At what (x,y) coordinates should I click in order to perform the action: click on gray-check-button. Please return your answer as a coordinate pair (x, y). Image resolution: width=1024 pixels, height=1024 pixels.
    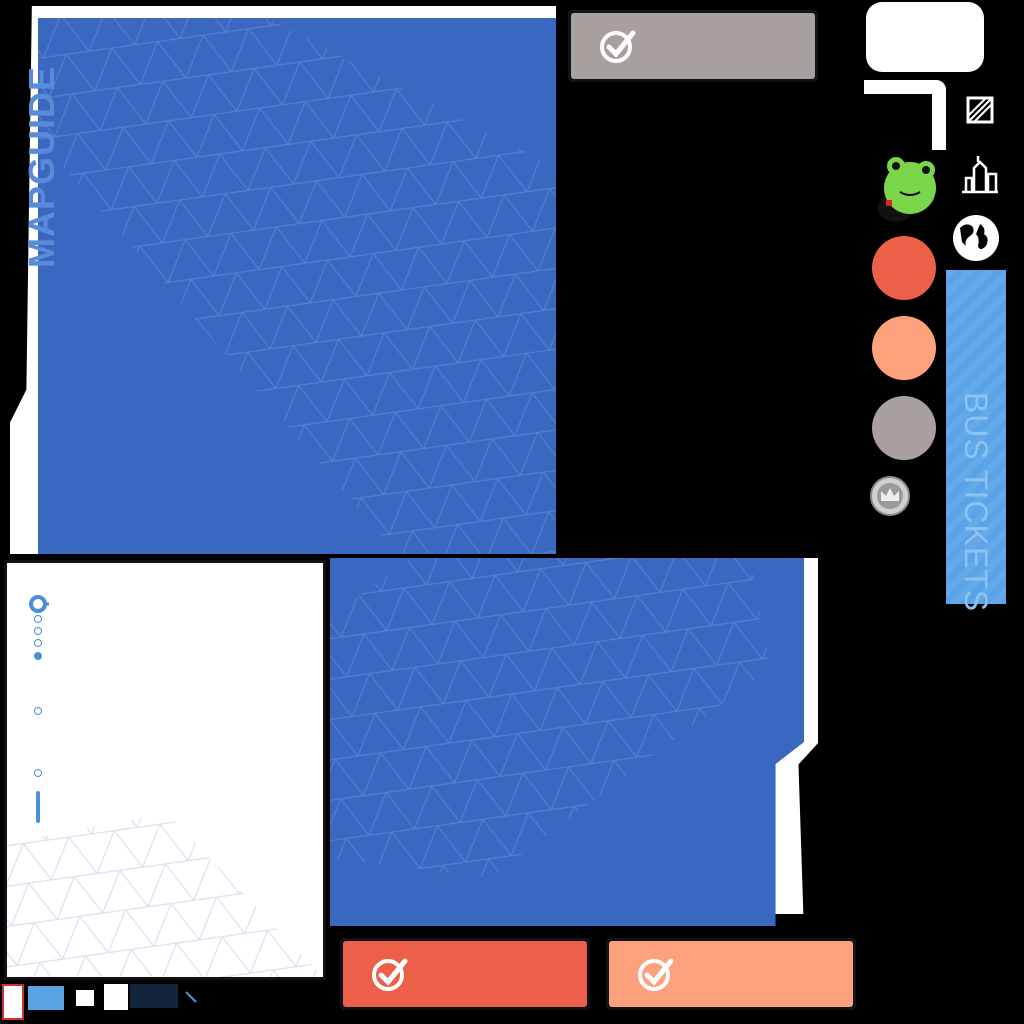
    Looking at the image, I should click on (693, 46).